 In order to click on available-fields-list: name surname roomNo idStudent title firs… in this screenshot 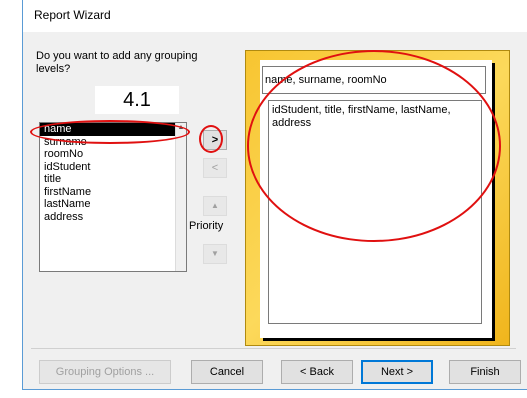, I will do `click(113, 197)`.